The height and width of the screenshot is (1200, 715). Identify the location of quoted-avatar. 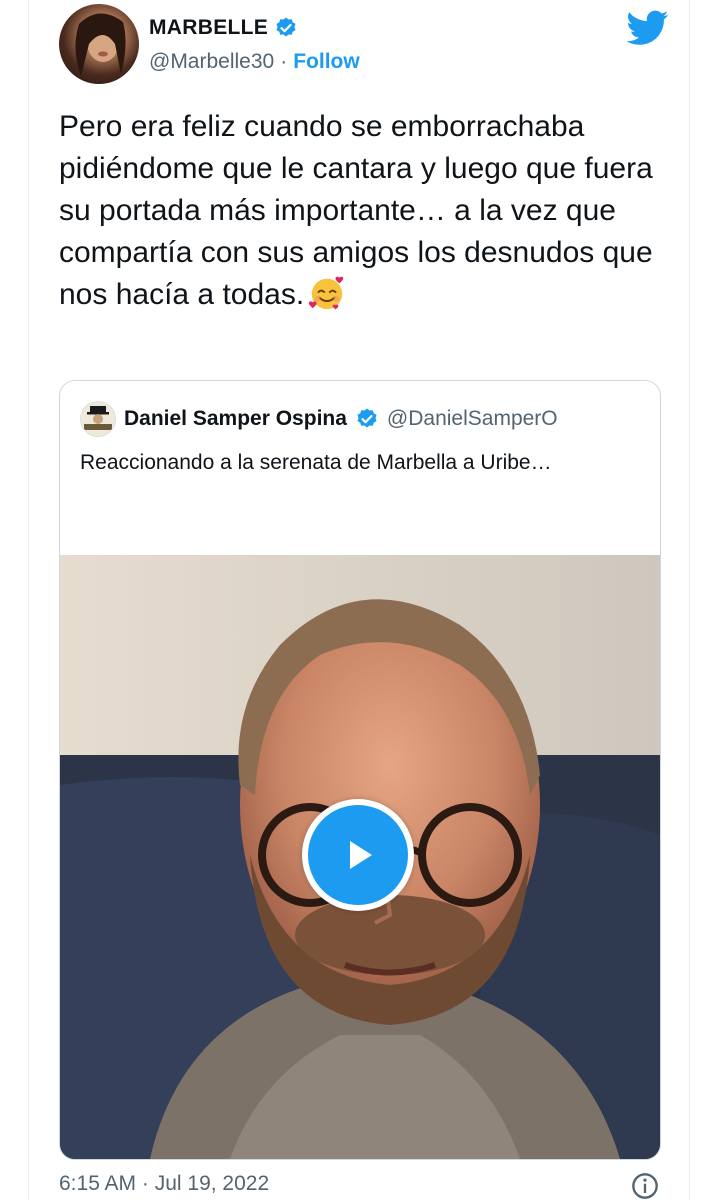
(98, 419).